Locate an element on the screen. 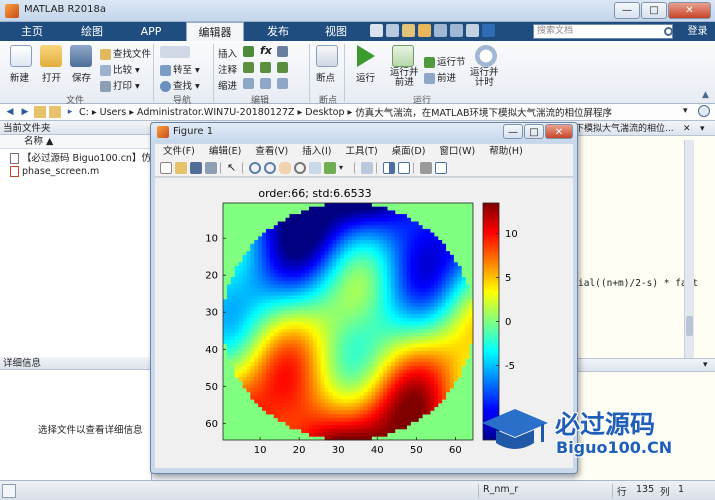  status-options-icon is located at coordinates (9, 491).